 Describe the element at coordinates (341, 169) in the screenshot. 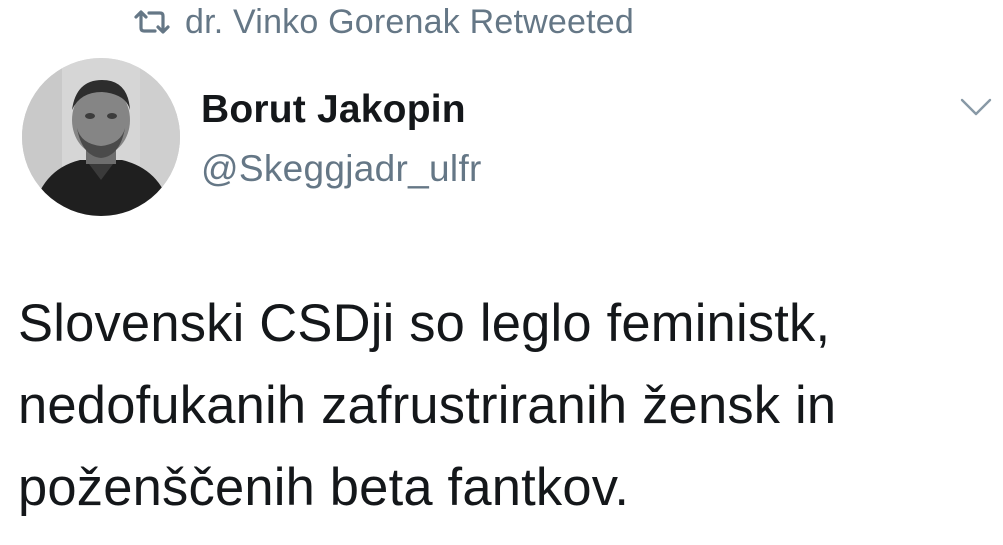

I see `author-handle: @Skeggjadr_ulfr` at that location.